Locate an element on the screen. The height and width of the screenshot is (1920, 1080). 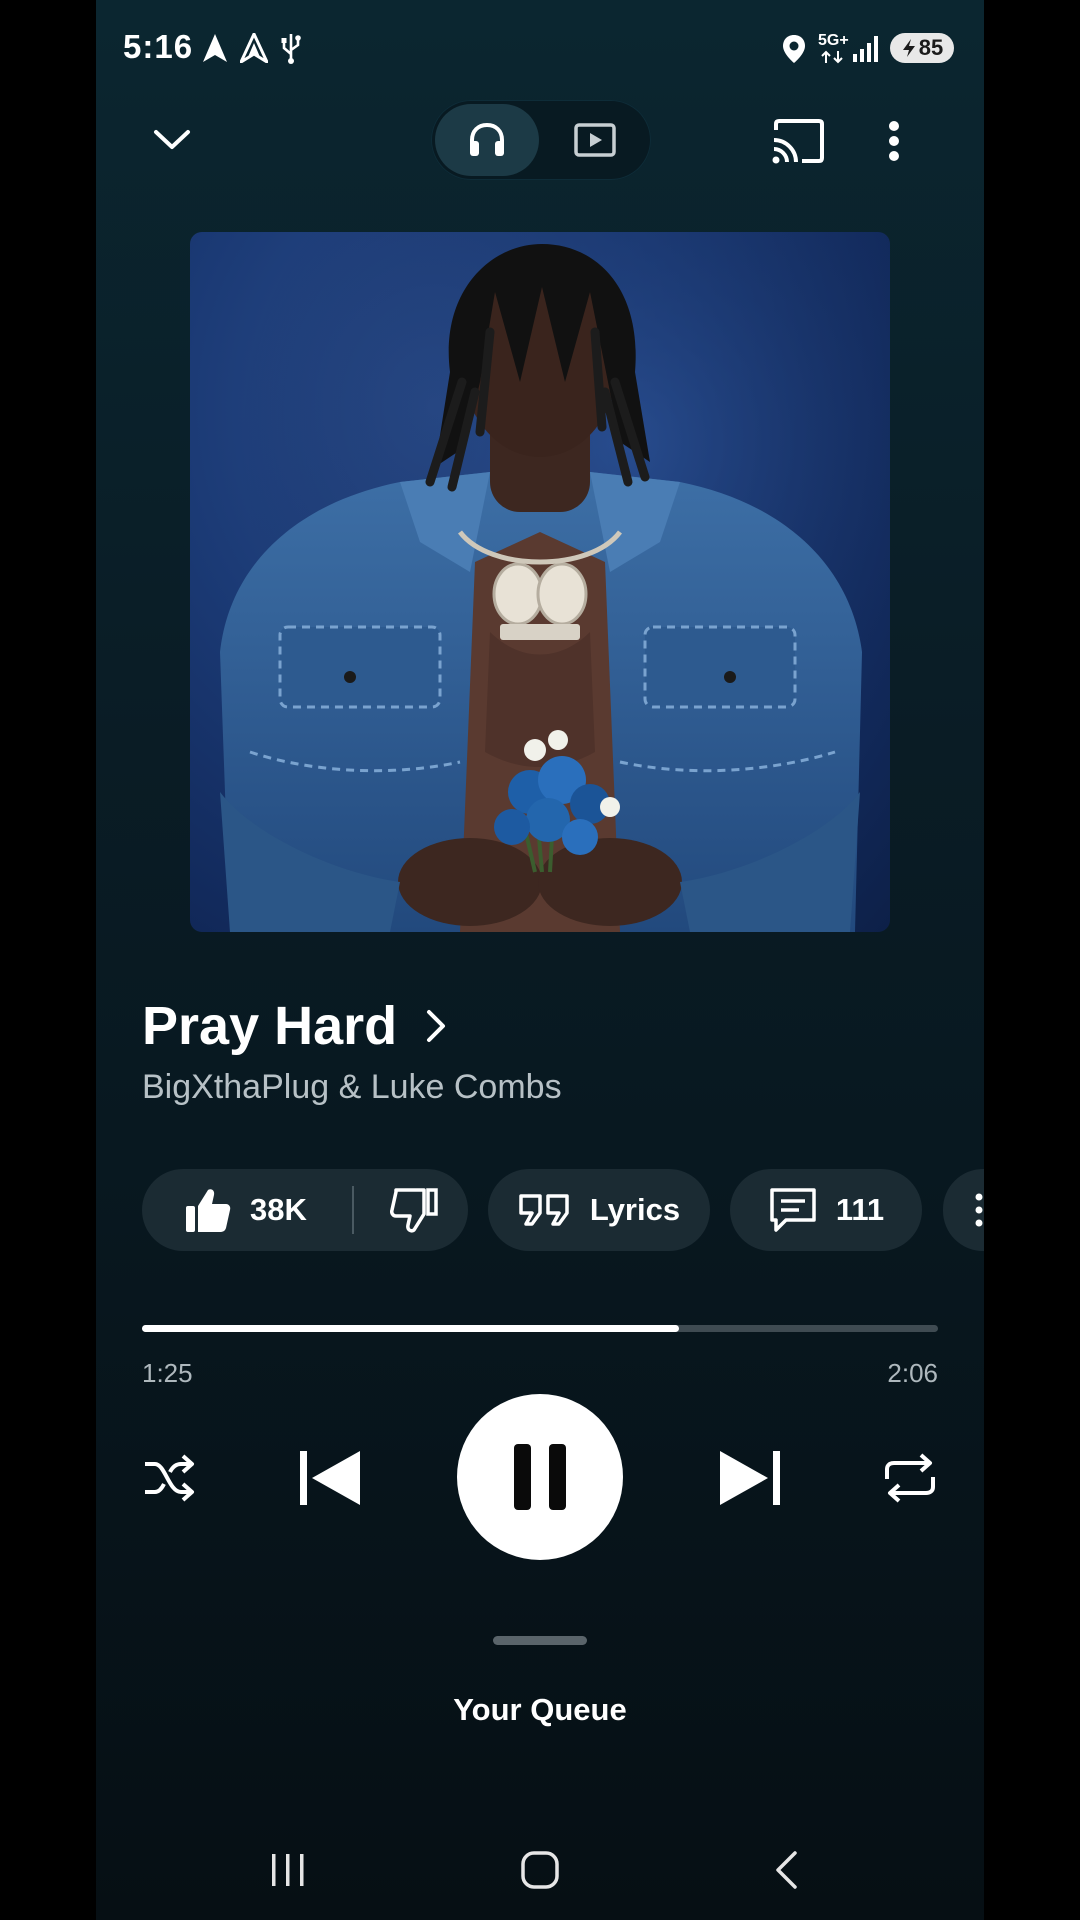
minimize-player-button is located at coordinates (172, 140).